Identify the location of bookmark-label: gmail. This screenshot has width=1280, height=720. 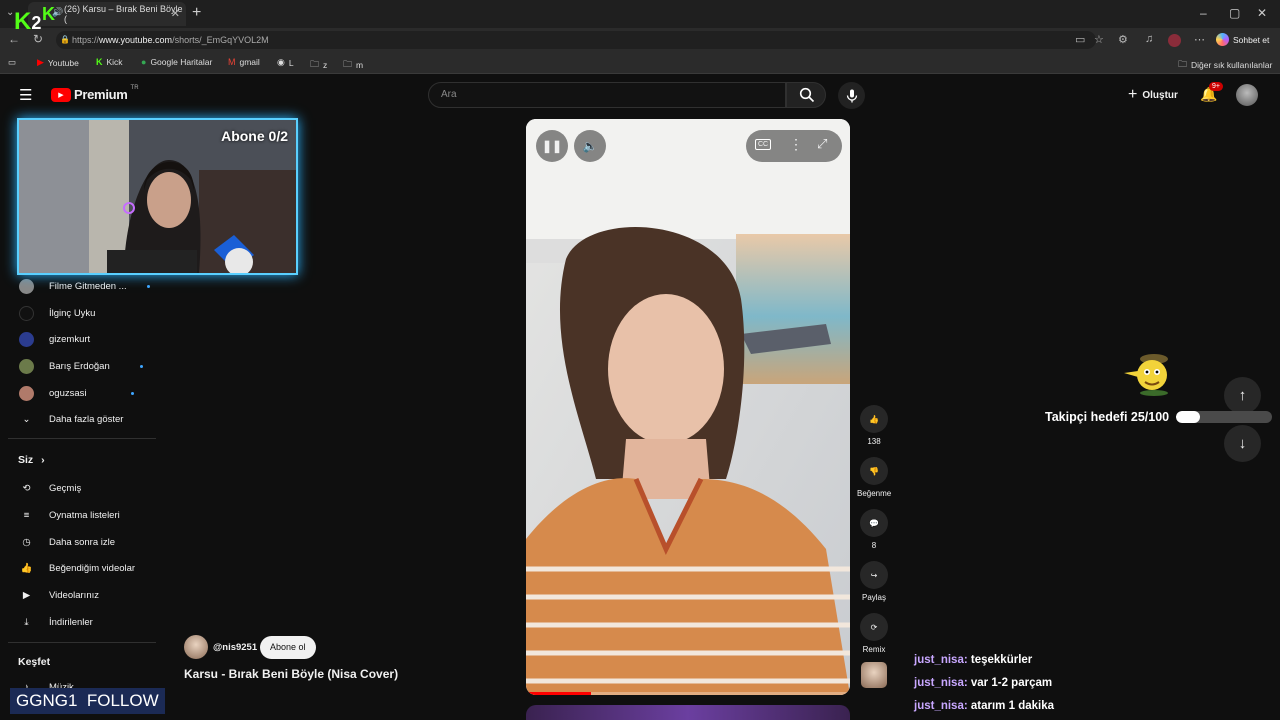
(249, 62).